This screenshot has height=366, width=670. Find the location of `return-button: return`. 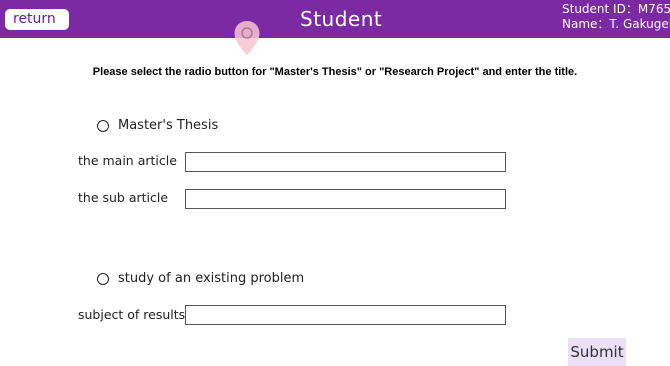

return-button: return is located at coordinates (37, 19).